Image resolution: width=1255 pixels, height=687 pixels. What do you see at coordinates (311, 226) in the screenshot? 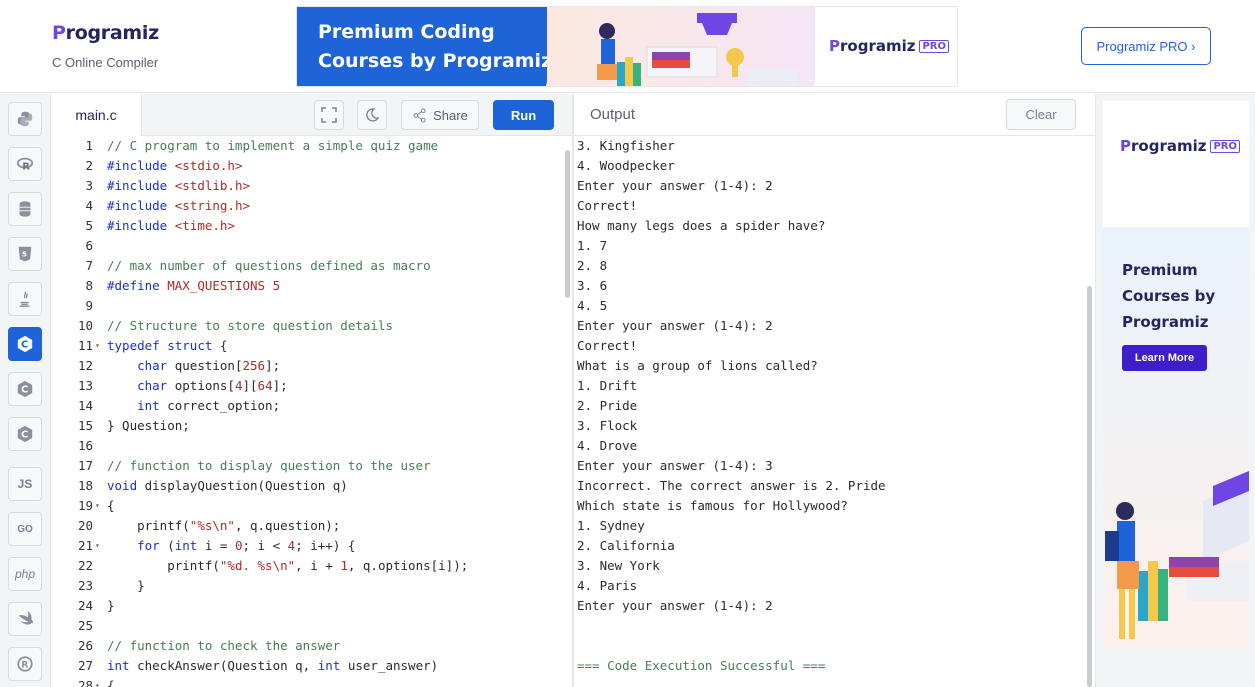
I see `code-line: 5 #include <time.h>` at bounding box center [311, 226].